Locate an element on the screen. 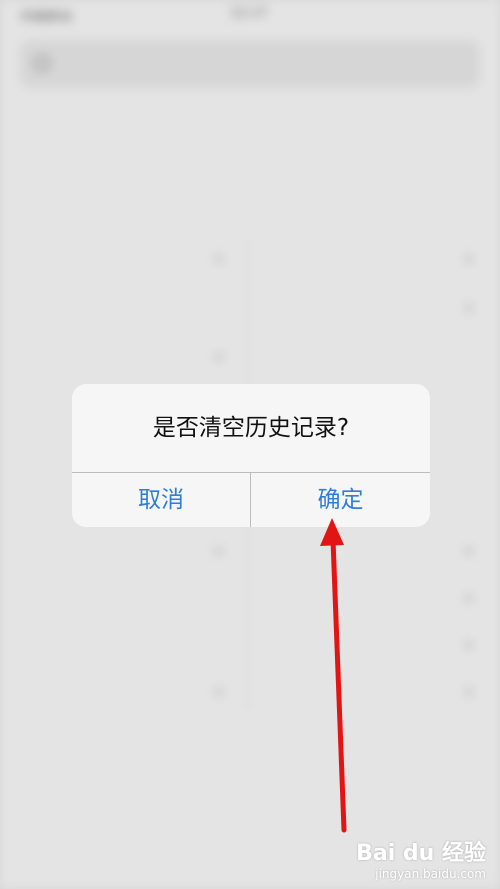 The image size is (500, 889). watermark: Bai du 经验 jingyan.baidu.com is located at coordinates (421, 858).